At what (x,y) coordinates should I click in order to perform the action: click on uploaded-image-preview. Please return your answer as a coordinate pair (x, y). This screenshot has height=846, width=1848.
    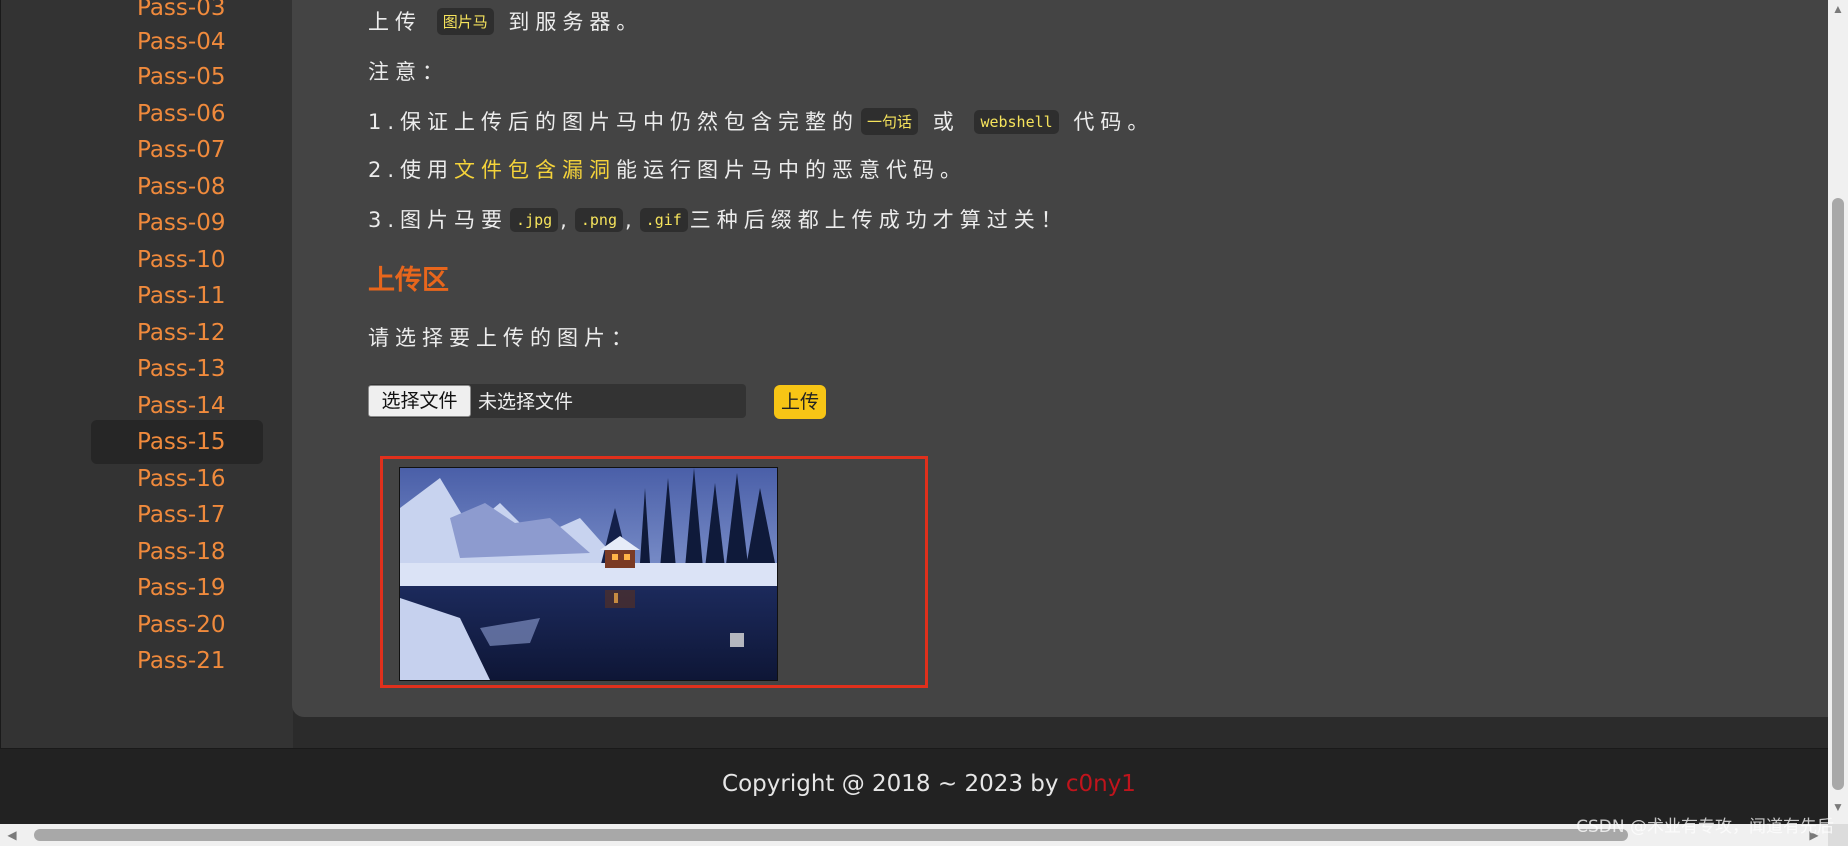
    Looking at the image, I should click on (588, 574).